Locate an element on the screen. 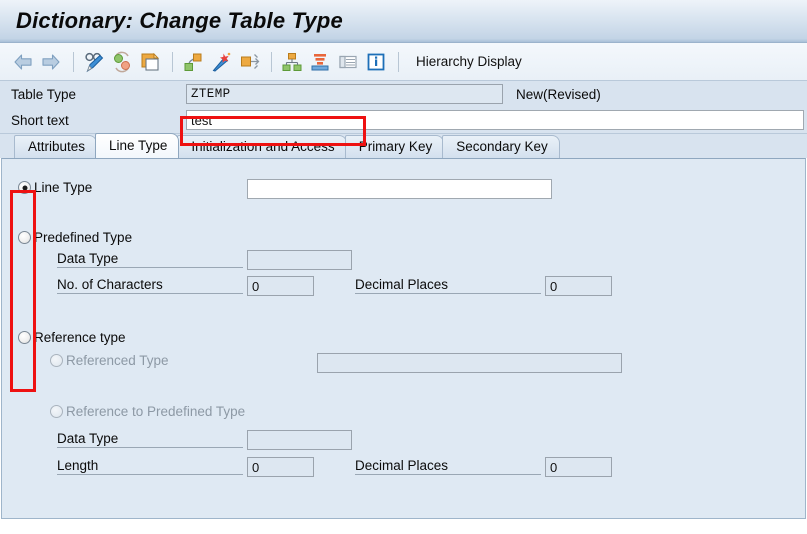  table-type-input is located at coordinates (344, 94).